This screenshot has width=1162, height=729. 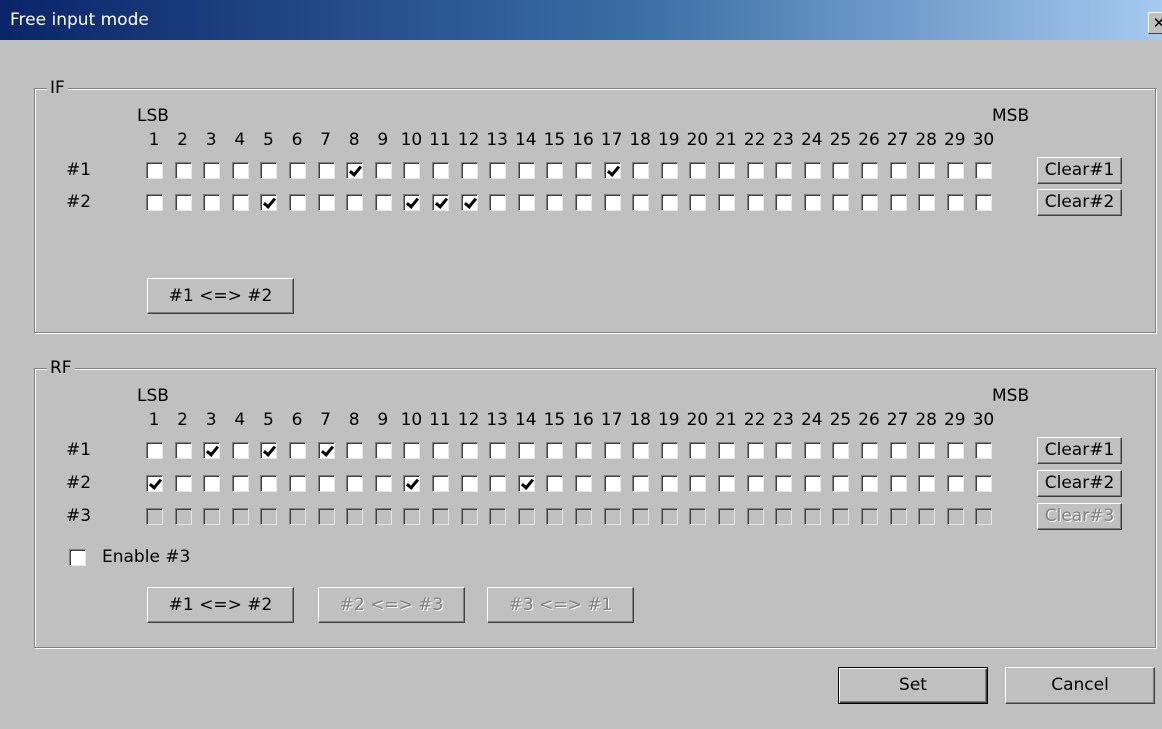 I want to click on close-icon: ✕, so click(x=1155, y=23).